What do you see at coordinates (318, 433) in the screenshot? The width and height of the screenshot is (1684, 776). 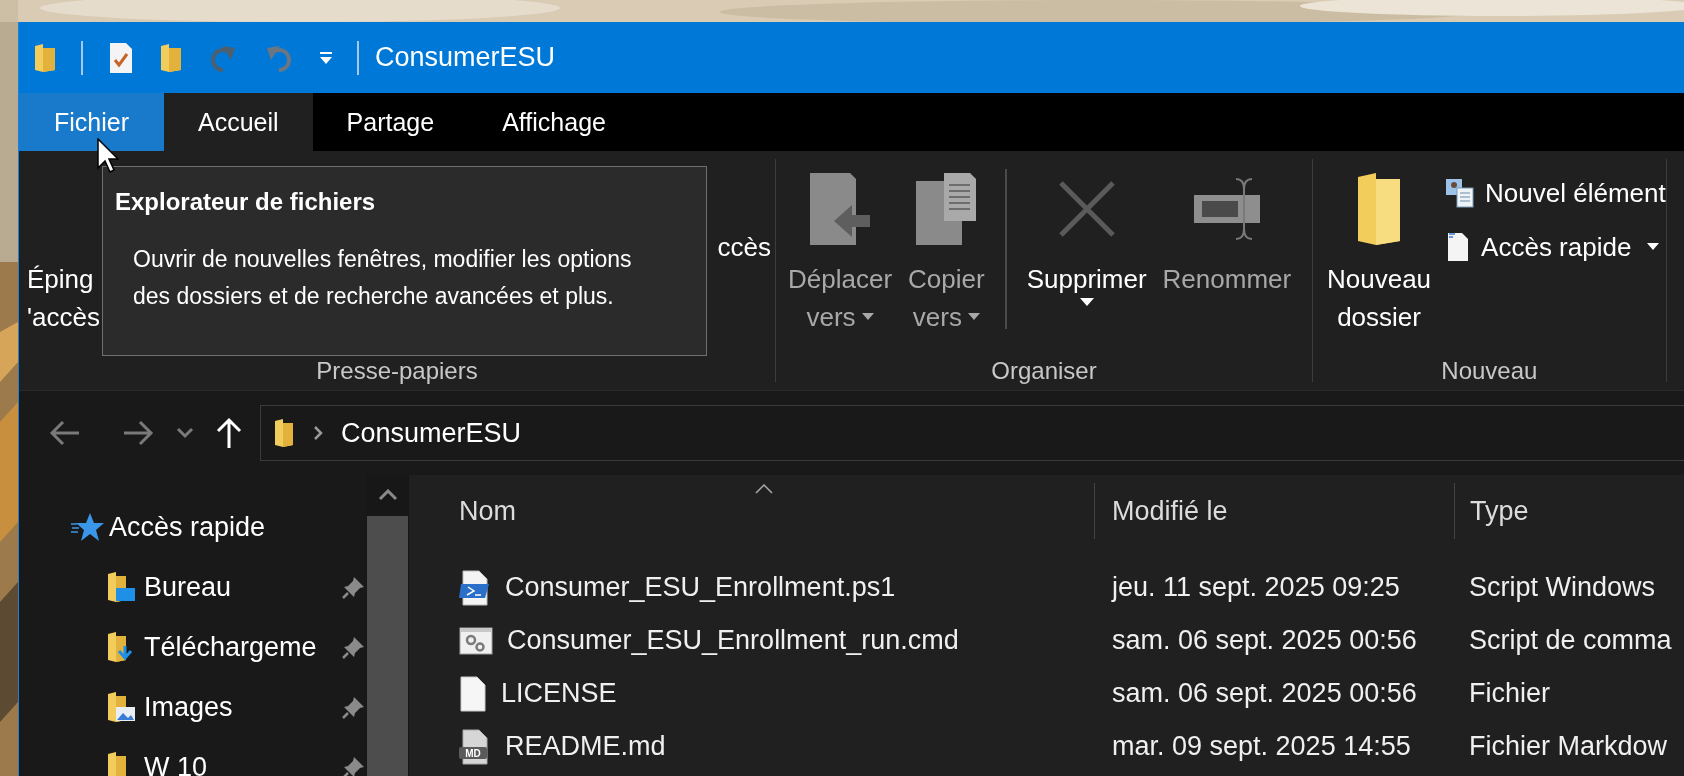 I see `chevron-right-icon` at bounding box center [318, 433].